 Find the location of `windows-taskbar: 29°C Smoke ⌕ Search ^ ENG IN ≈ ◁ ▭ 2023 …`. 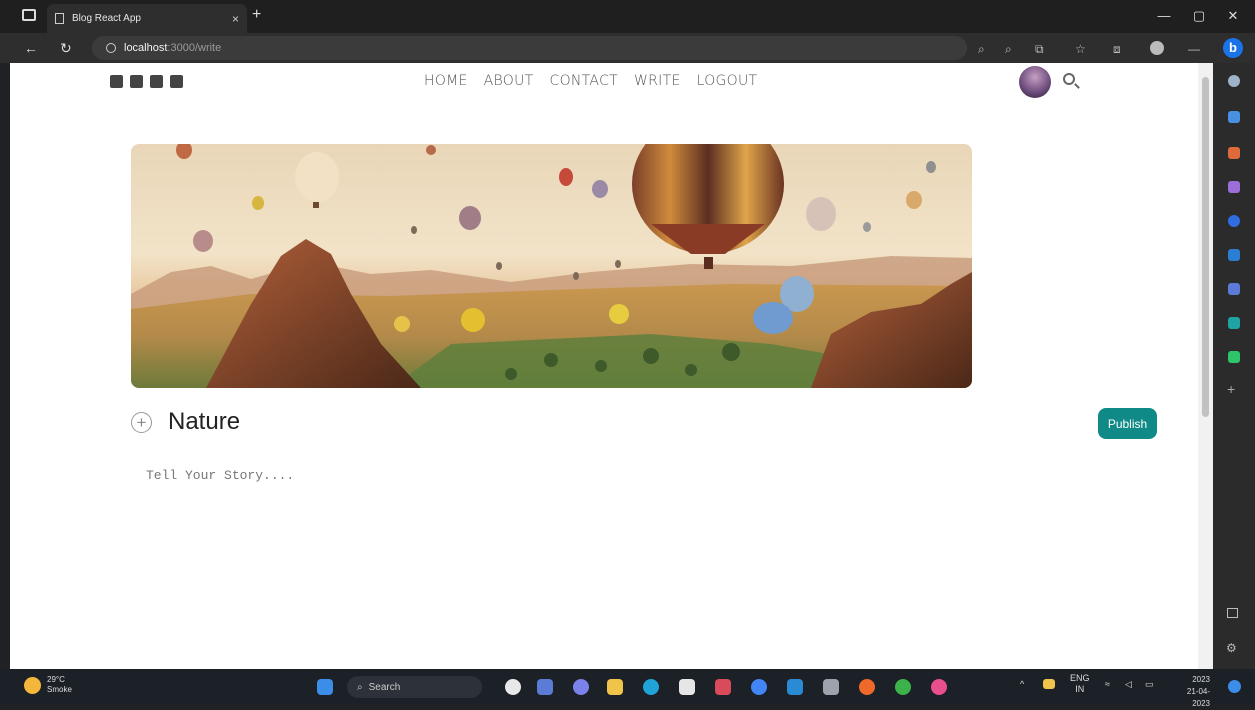

windows-taskbar: 29°C Smoke ⌕ Search ^ ENG IN ≈ ◁ ▭ 2023 … is located at coordinates (627, 688).